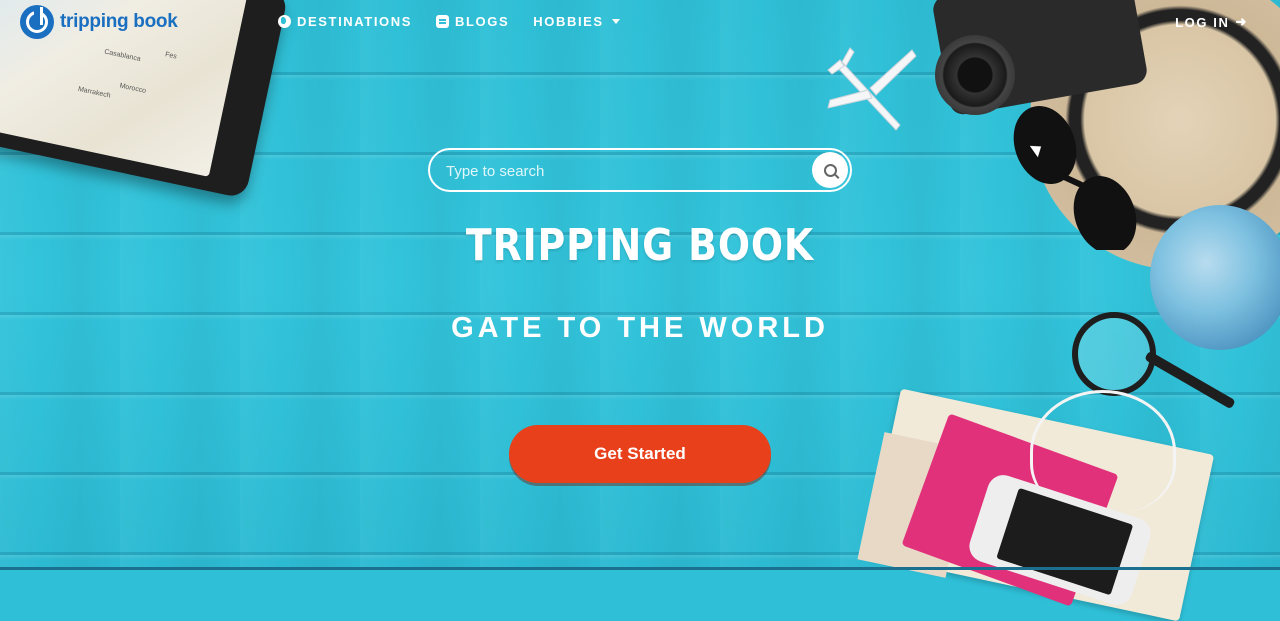 The image size is (1280, 621). What do you see at coordinates (626, 171) in the screenshot?
I see `search-input` at bounding box center [626, 171].